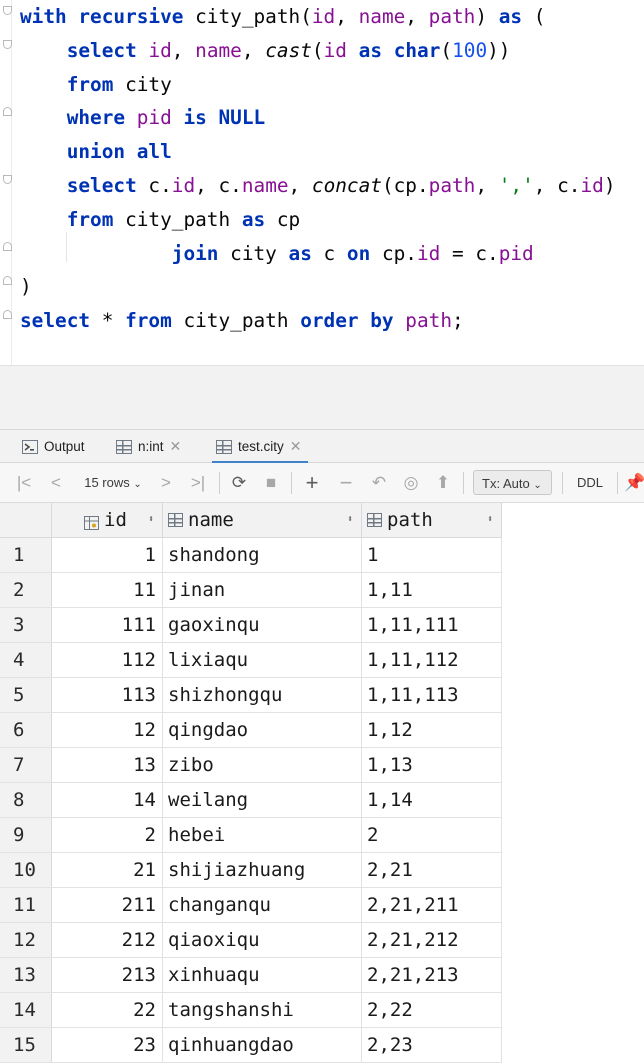 This screenshot has width=644, height=1063. I want to click on table-row: 6 12 qingdao 1,12, so click(251, 730).